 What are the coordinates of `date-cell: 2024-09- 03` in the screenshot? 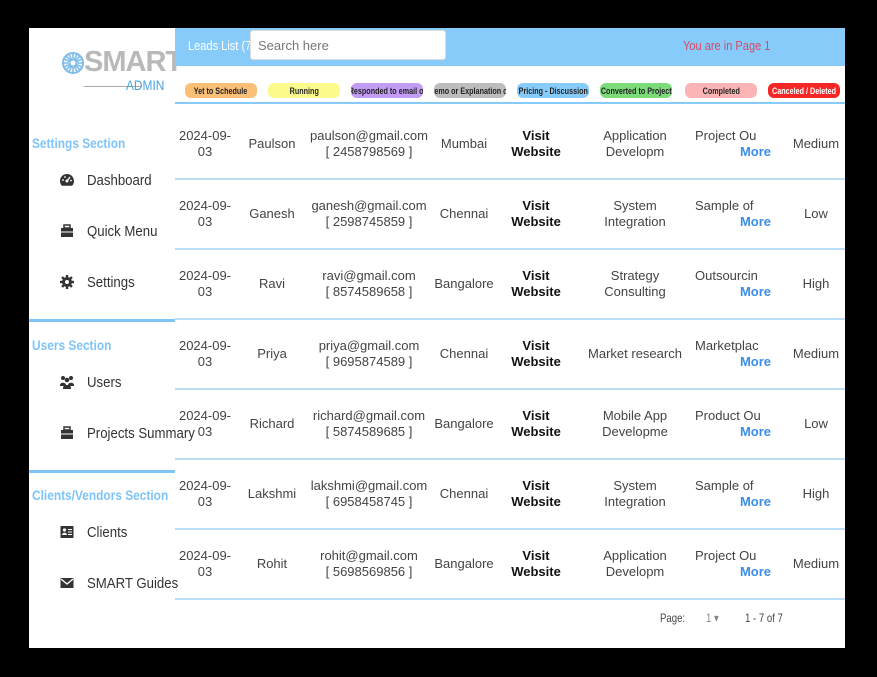 It's located at (205, 284).